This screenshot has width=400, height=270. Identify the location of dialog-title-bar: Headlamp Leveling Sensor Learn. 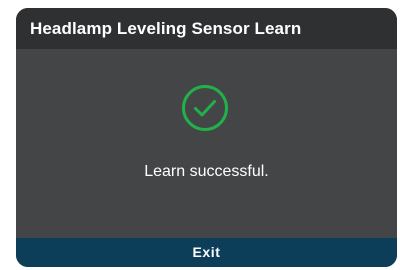
(206, 28).